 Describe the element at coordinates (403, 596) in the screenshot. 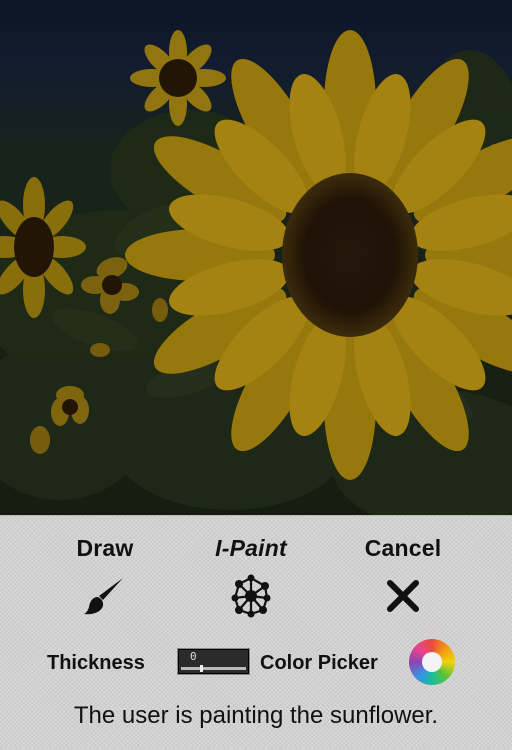

I see `close-icon` at that location.